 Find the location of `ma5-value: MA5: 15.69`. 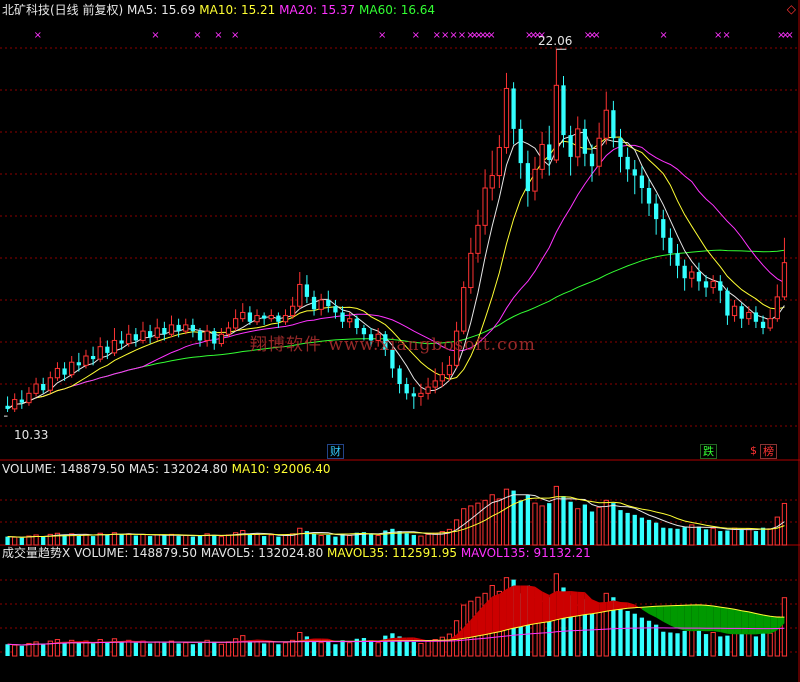

ma5-value: MA5: 15.69 is located at coordinates (161, 10).